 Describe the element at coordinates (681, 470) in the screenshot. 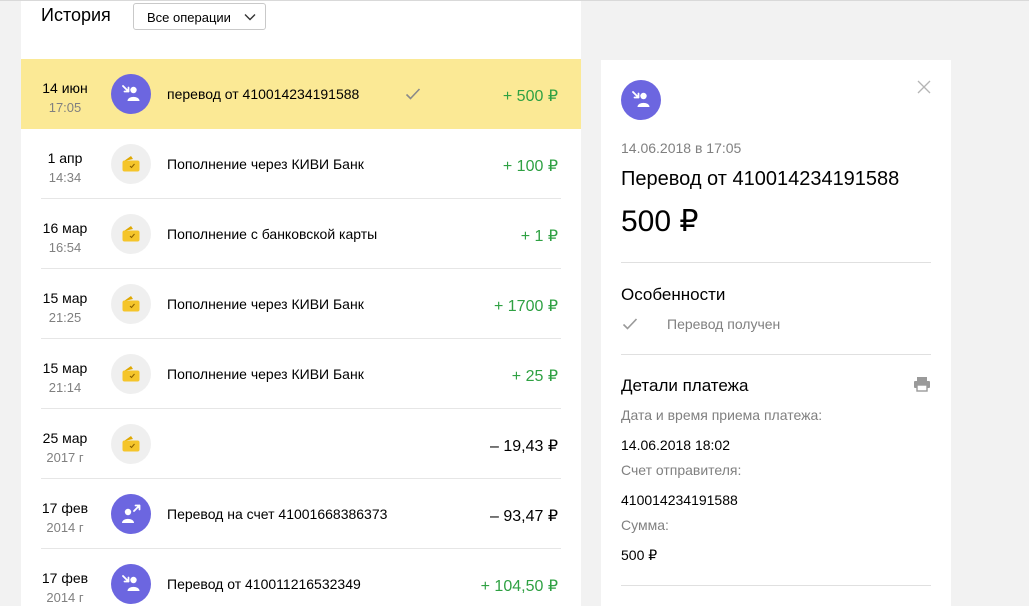

I see `sender-account-label: Счет отправителя:` at that location.